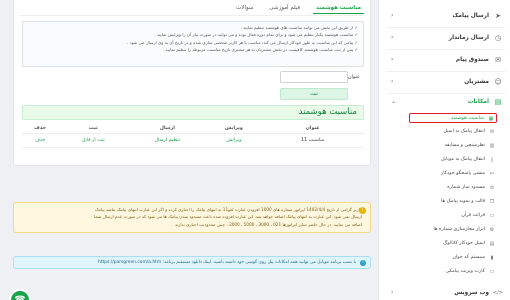  I want to click on sidebar-item-web-service: </> وب سرویس ‹, so click(446, 293).